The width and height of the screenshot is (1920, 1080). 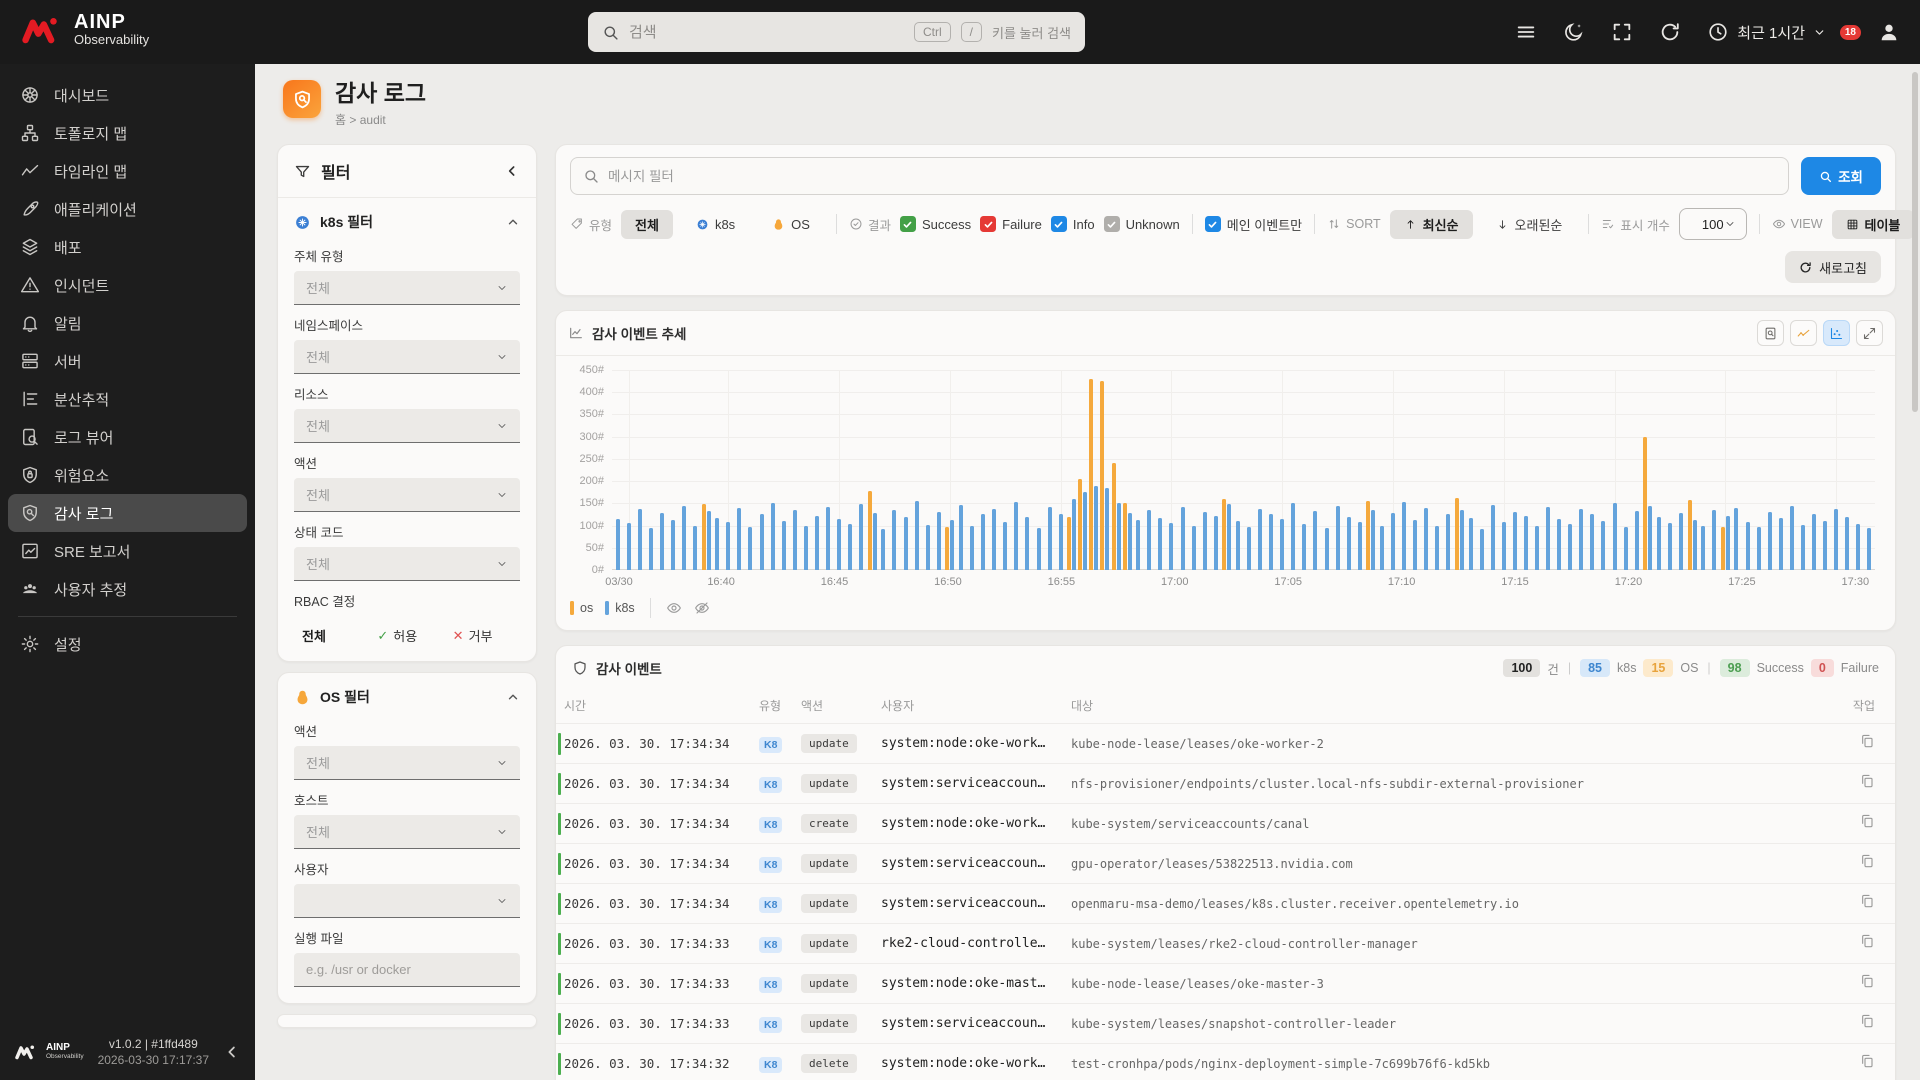 I want to click on rbac-option-allow: ✓ 허용, so click(x=410, y=635).